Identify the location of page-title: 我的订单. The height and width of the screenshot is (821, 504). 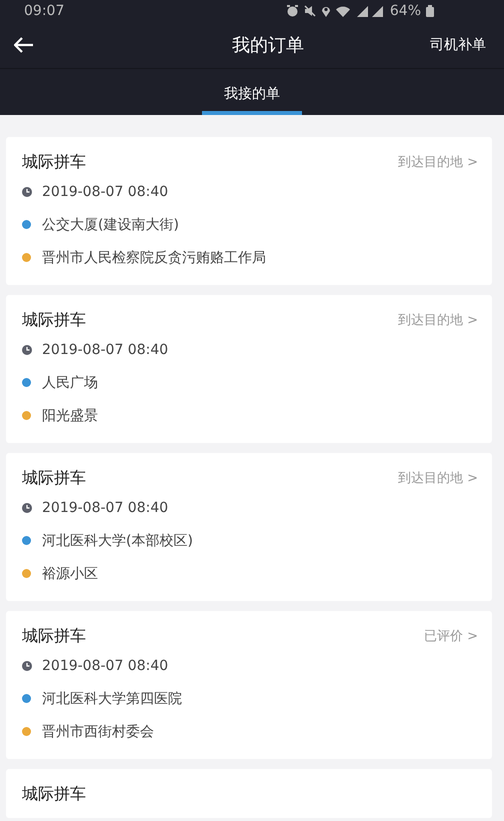
(268, 45).